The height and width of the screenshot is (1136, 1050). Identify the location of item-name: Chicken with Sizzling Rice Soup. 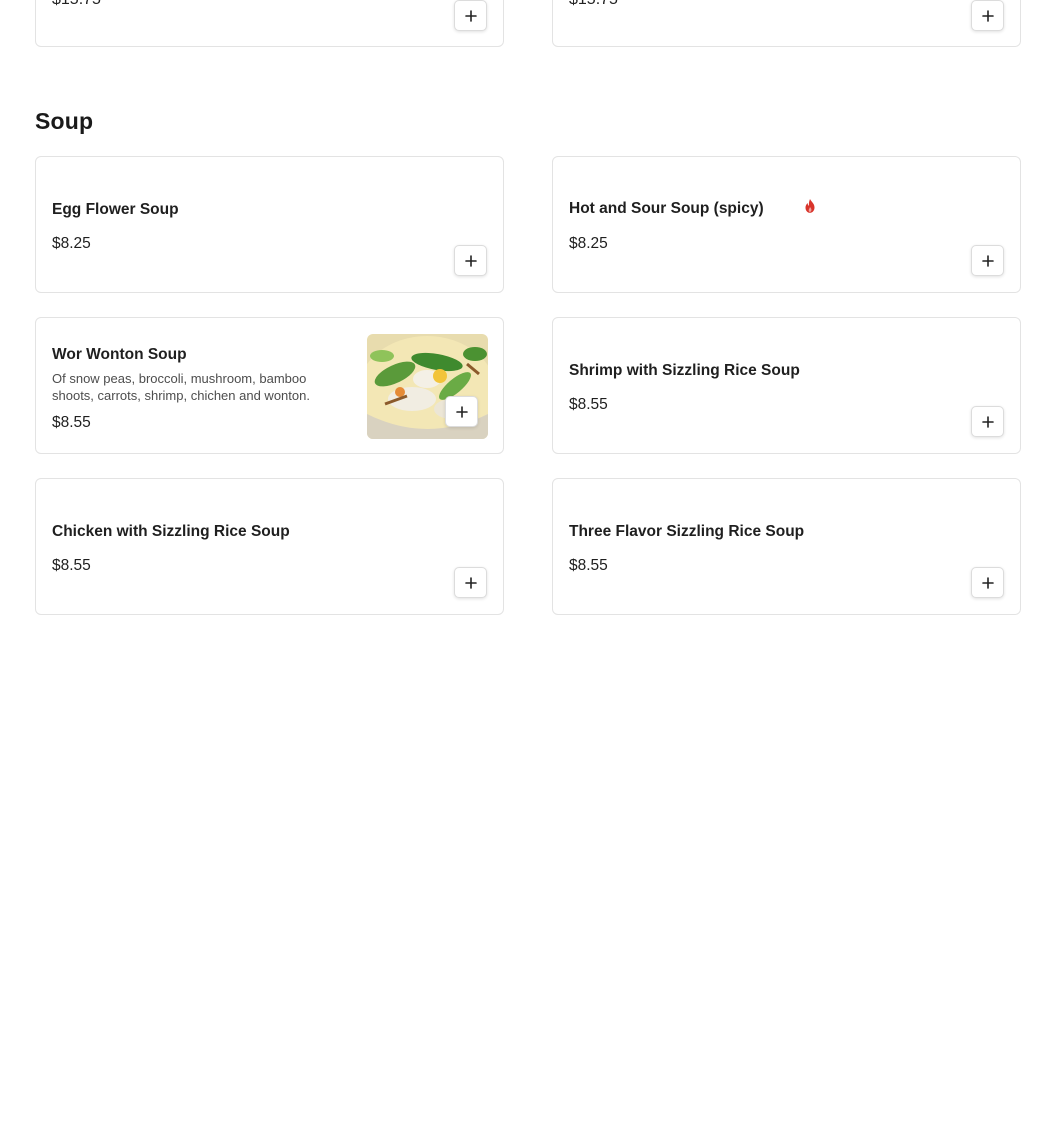
(171, 531).